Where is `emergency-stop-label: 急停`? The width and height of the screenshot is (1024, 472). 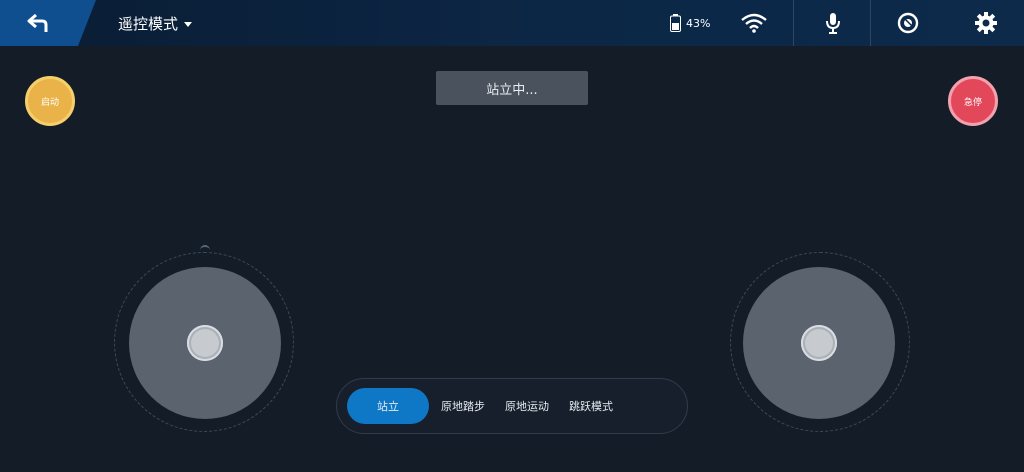 emergency-stop-label: 急停 is located at coordinates (972, 102).